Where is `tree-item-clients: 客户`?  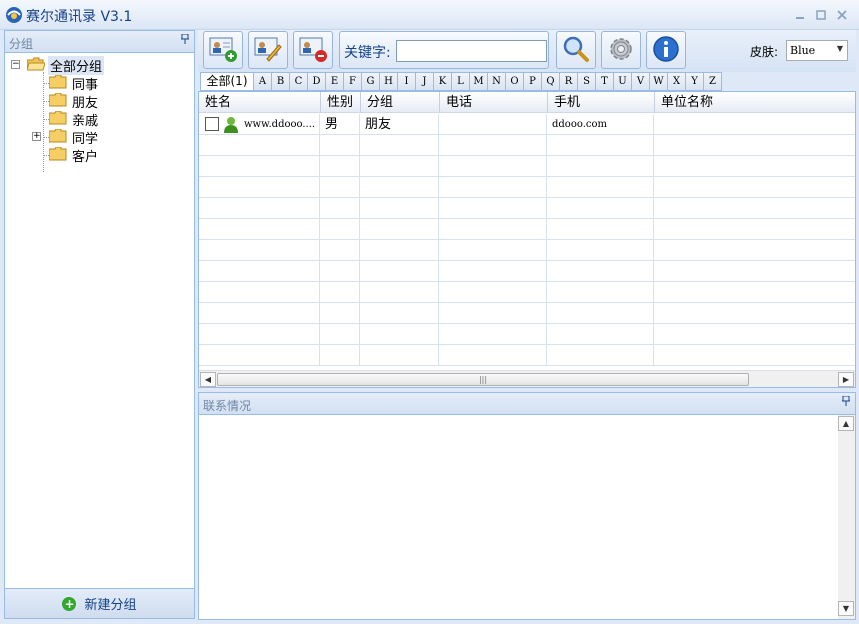
tree-item-clients: 客户 is located at coordinates (99, 155).